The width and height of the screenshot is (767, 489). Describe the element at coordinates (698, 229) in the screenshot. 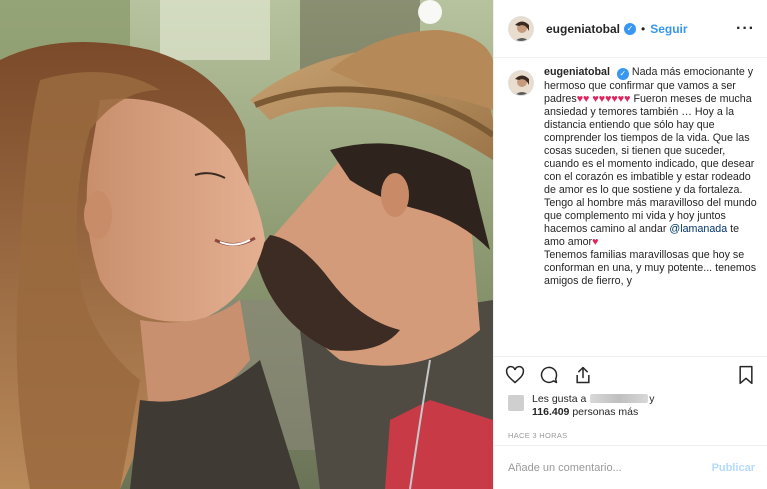

I see `mention-link: @lamanada` at that location.